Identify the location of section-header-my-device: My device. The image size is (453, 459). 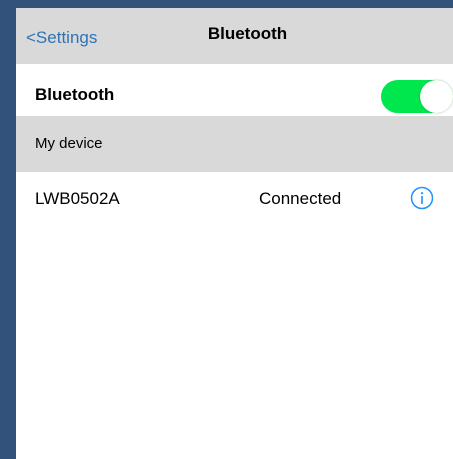
(234, 144).